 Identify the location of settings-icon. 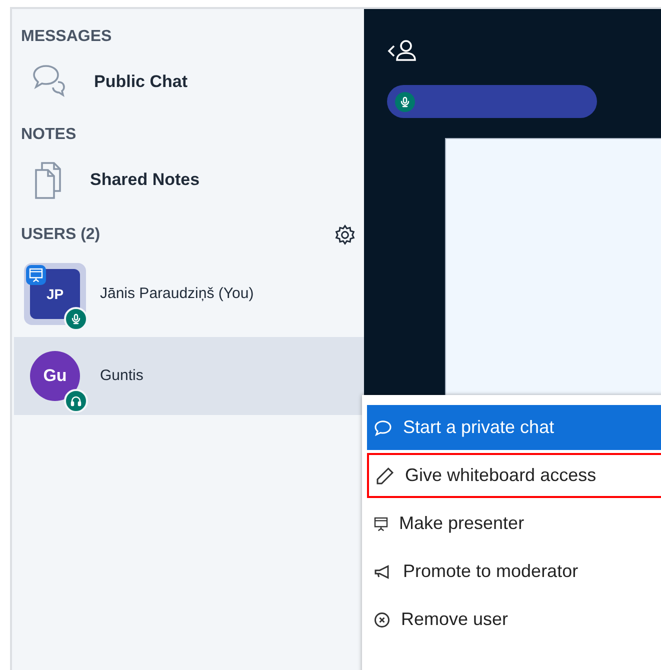
(345, 235).